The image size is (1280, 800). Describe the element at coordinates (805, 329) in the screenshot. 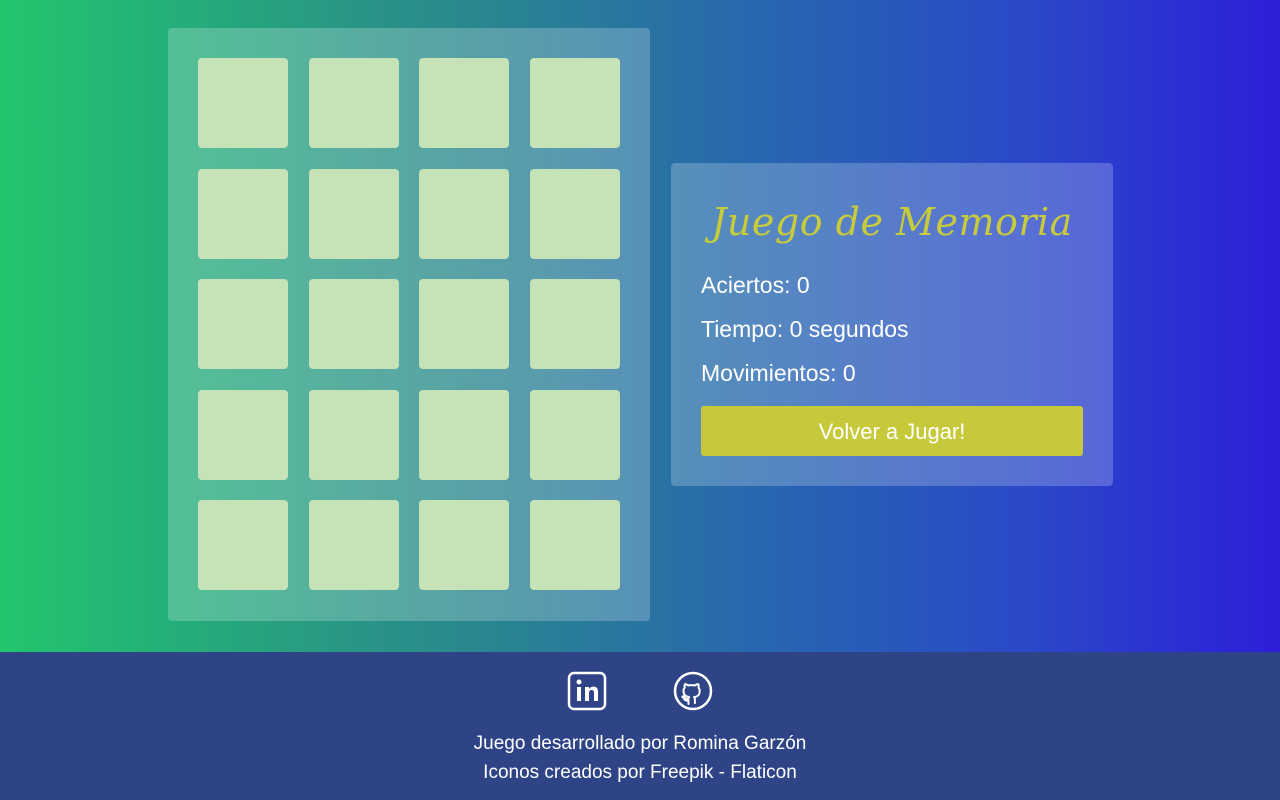

I see `time-counter: Tiempo: 0 segundos` at that location.